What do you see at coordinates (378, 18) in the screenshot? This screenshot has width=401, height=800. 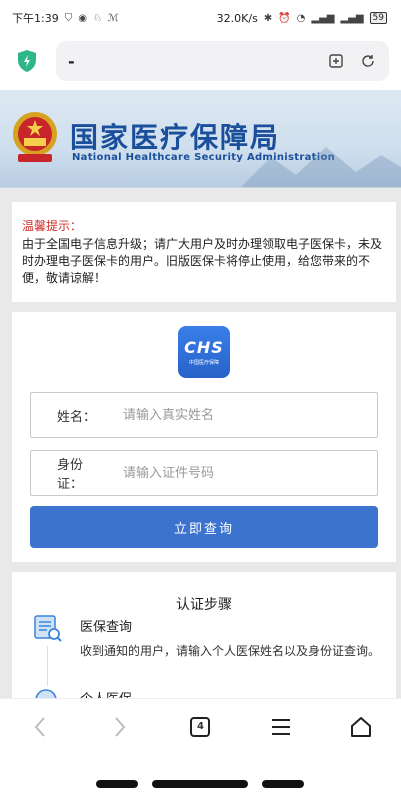 I see `battery-indicator: 59` at bounding box center [378, 18].